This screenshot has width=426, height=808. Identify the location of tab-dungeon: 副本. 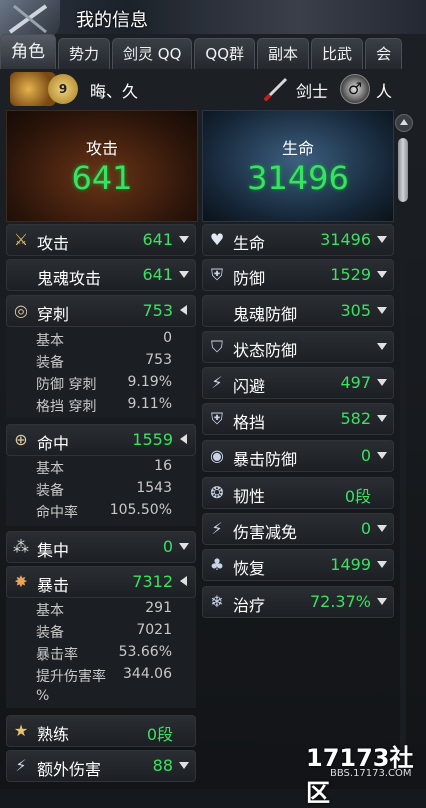
(283, 53).